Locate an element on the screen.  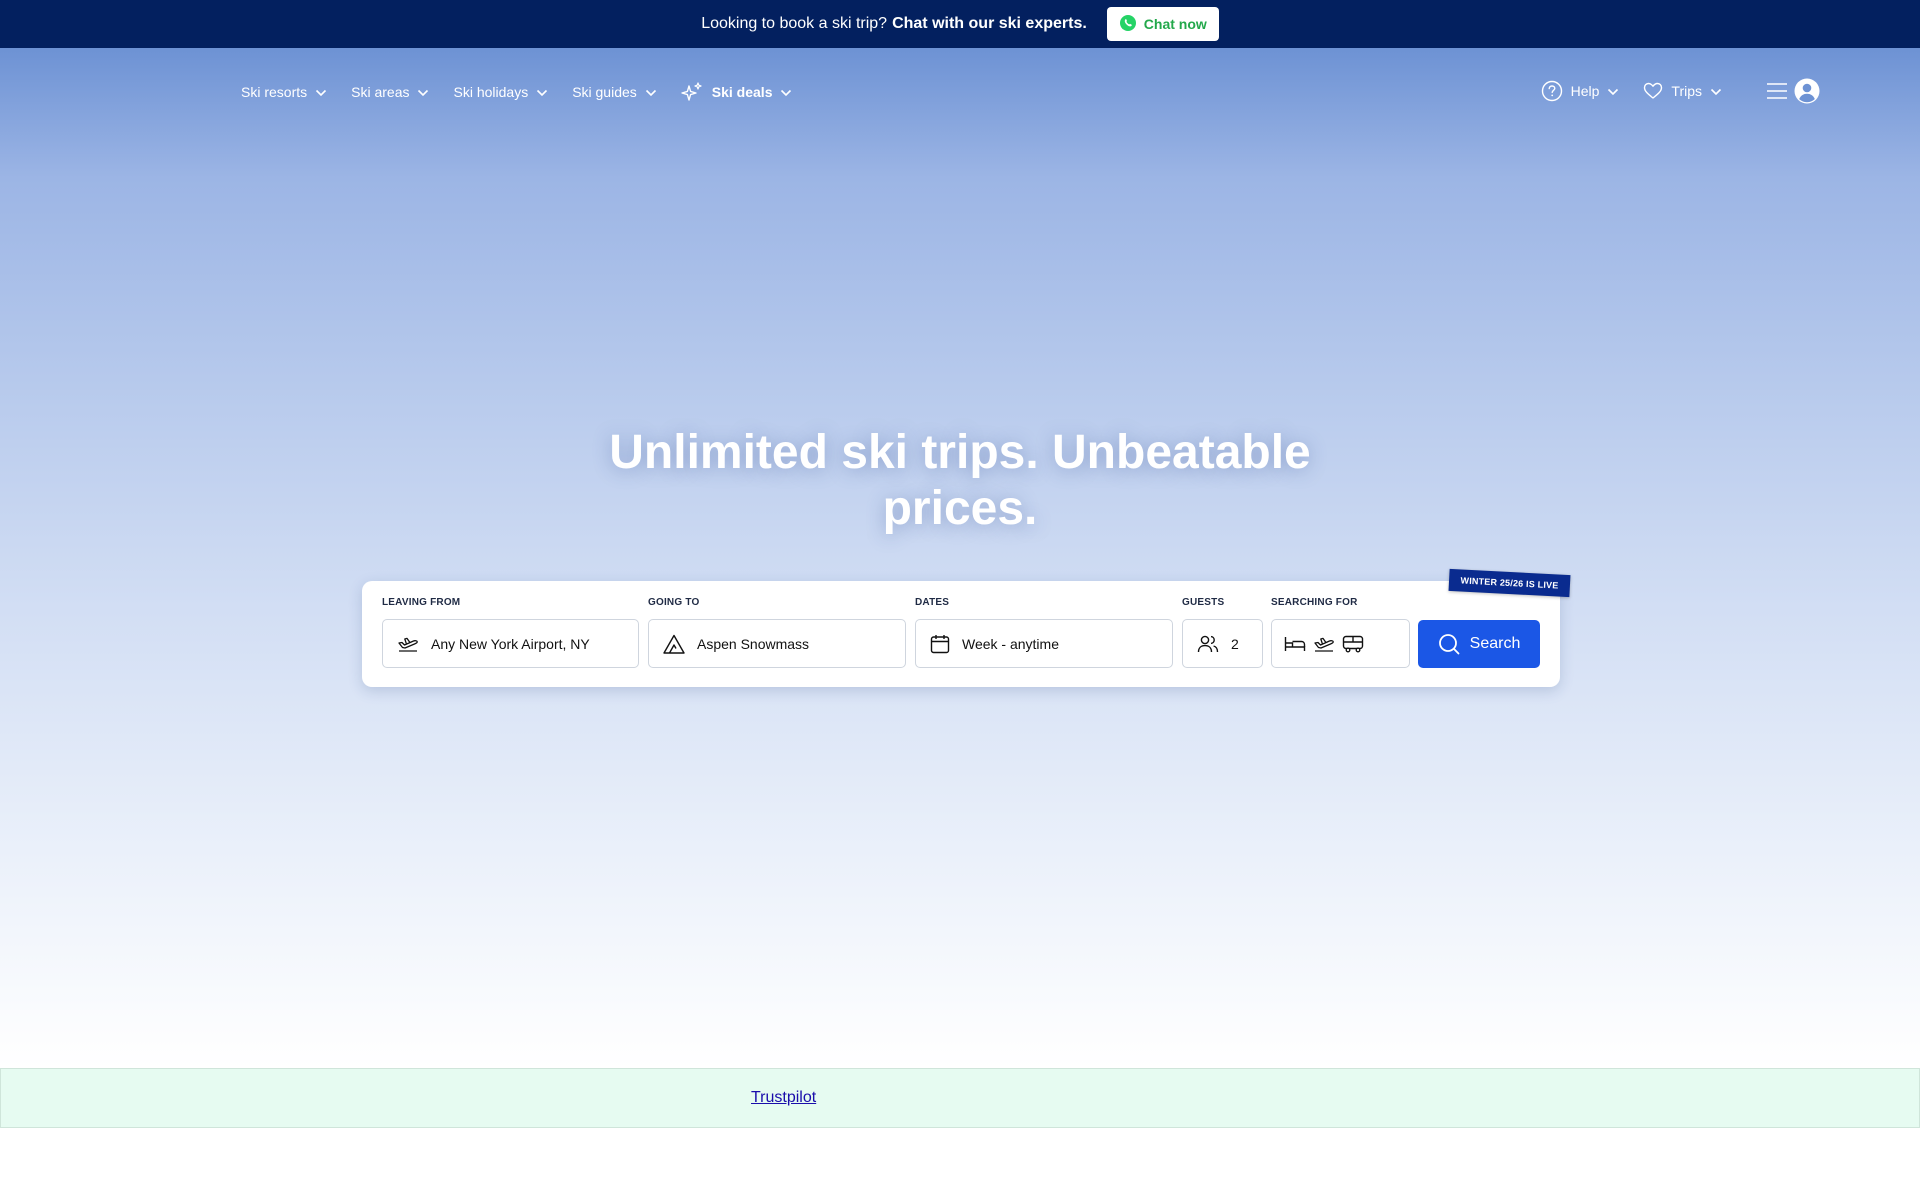
nav-ski-deals-label: Ski deals is located at coordinates (742, 92).